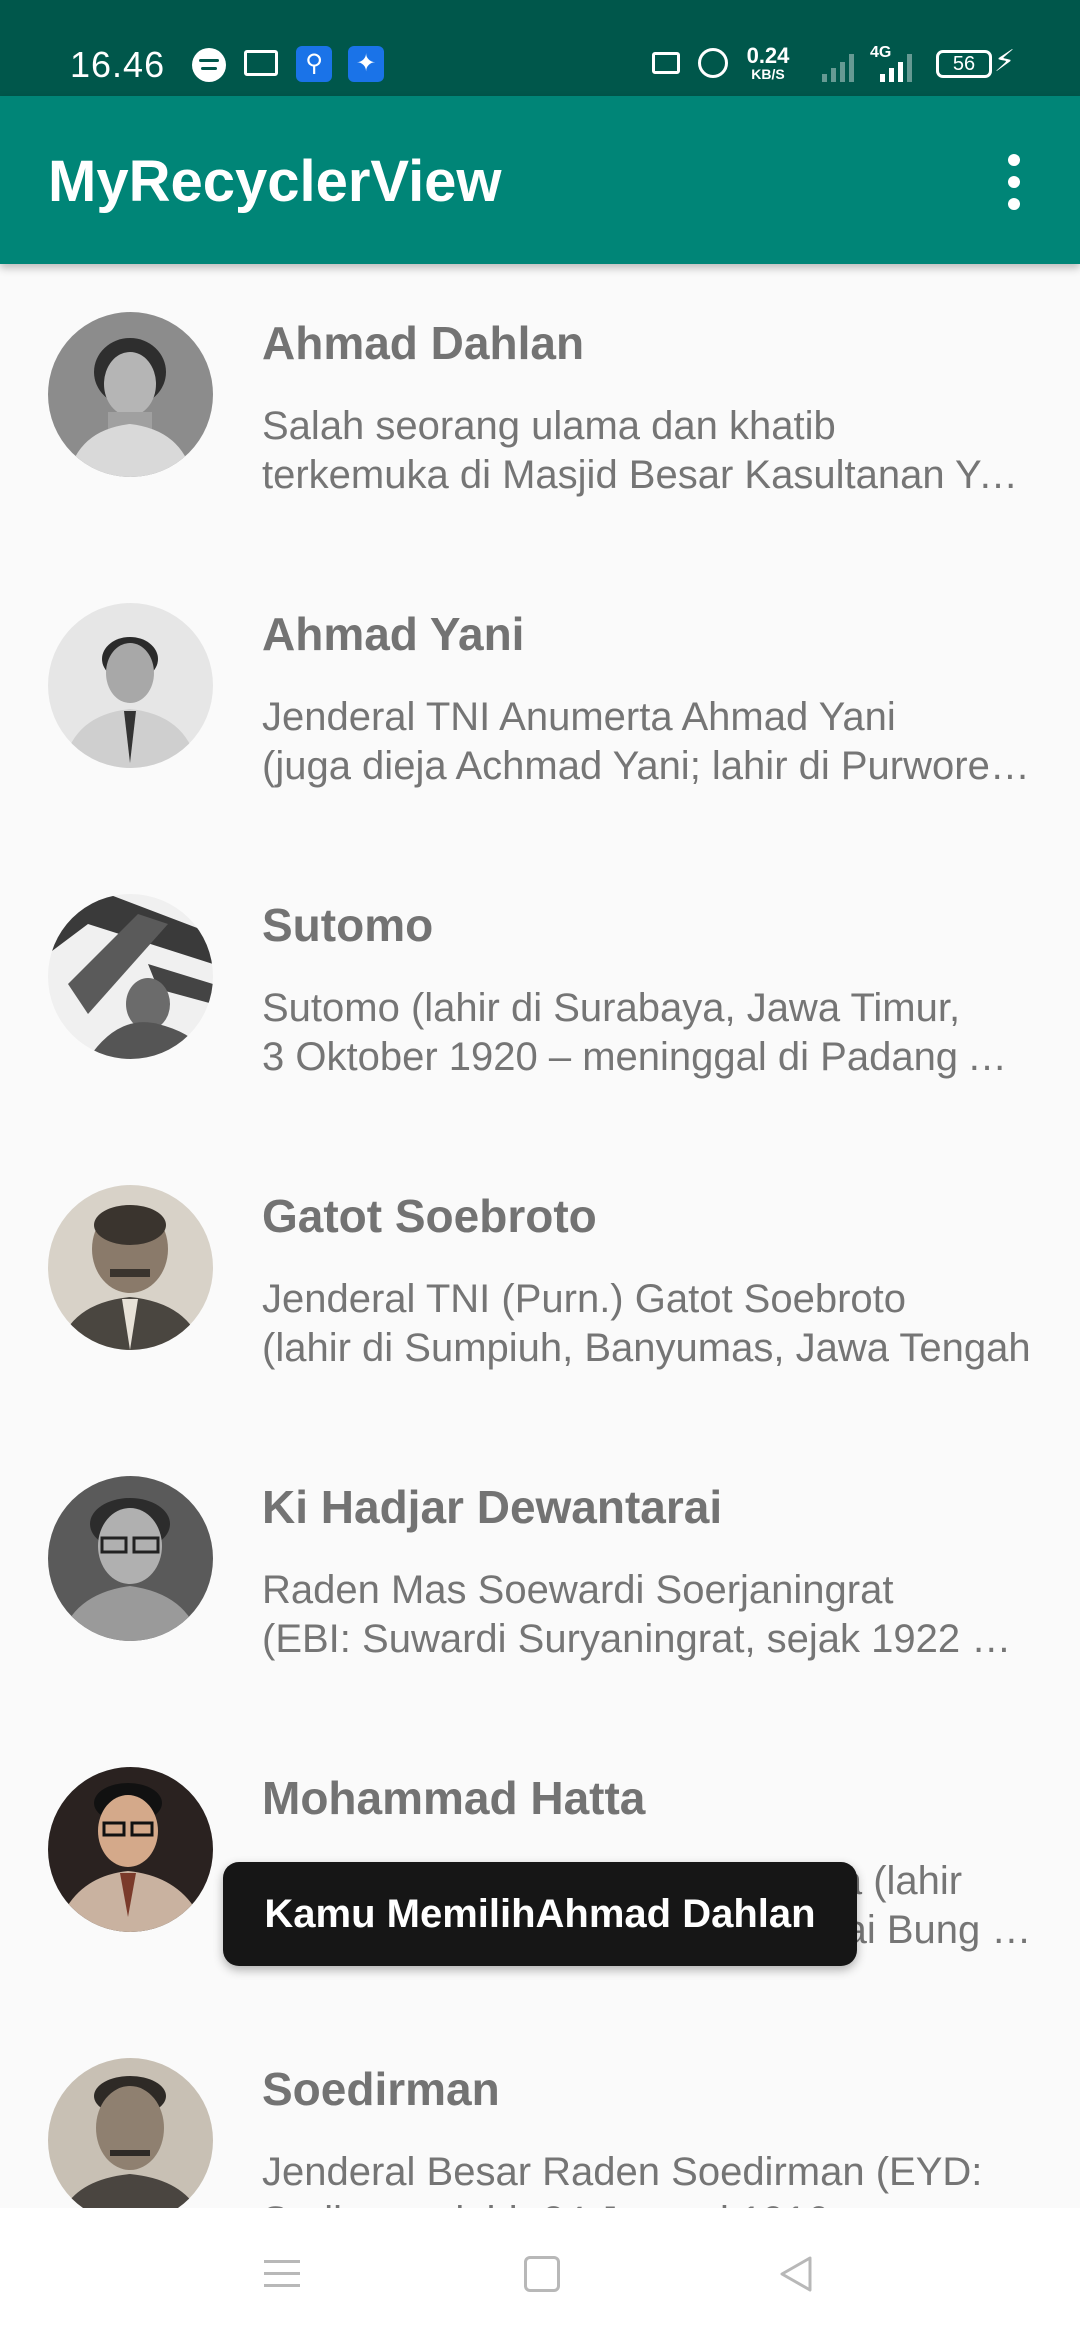 The width and height of the screenshot is (1080, 2340). I want to click on item-name: Gatot Soebroto, so click(429, 1216).